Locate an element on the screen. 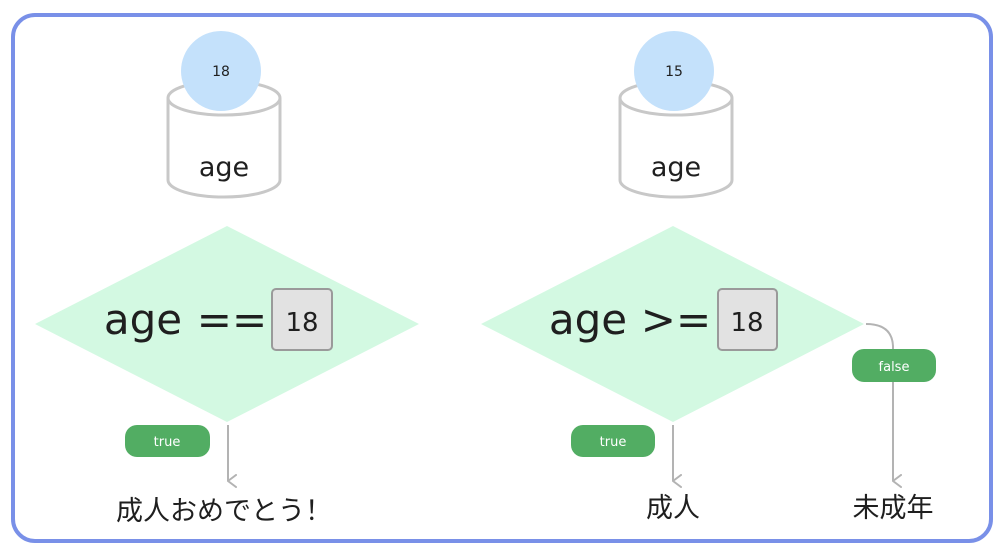  right-condition-diamond: age >= 18 is located at coordinates (672, 324).